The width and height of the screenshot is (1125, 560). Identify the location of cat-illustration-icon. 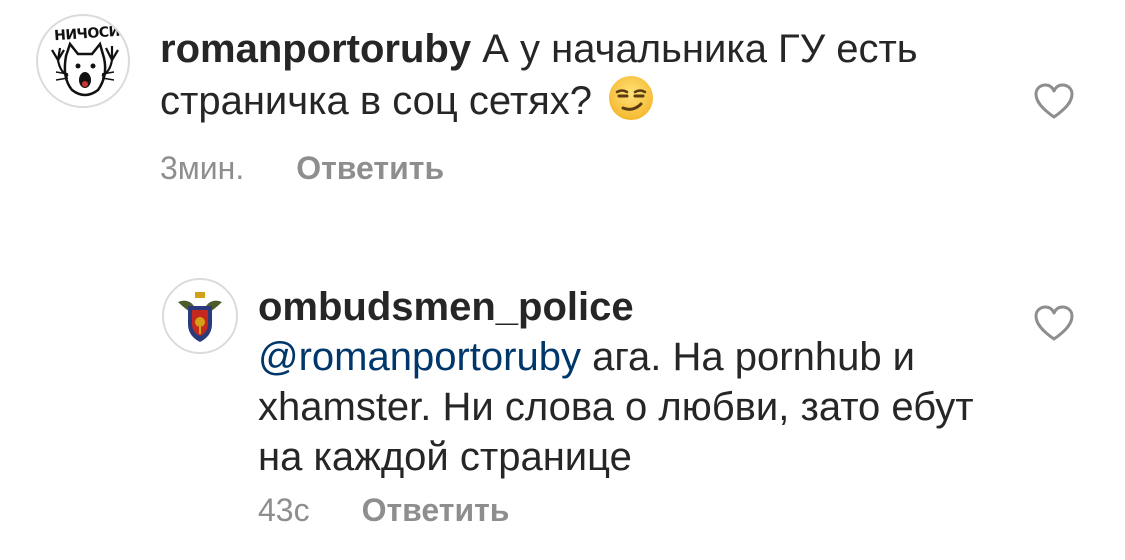
(85, 69).